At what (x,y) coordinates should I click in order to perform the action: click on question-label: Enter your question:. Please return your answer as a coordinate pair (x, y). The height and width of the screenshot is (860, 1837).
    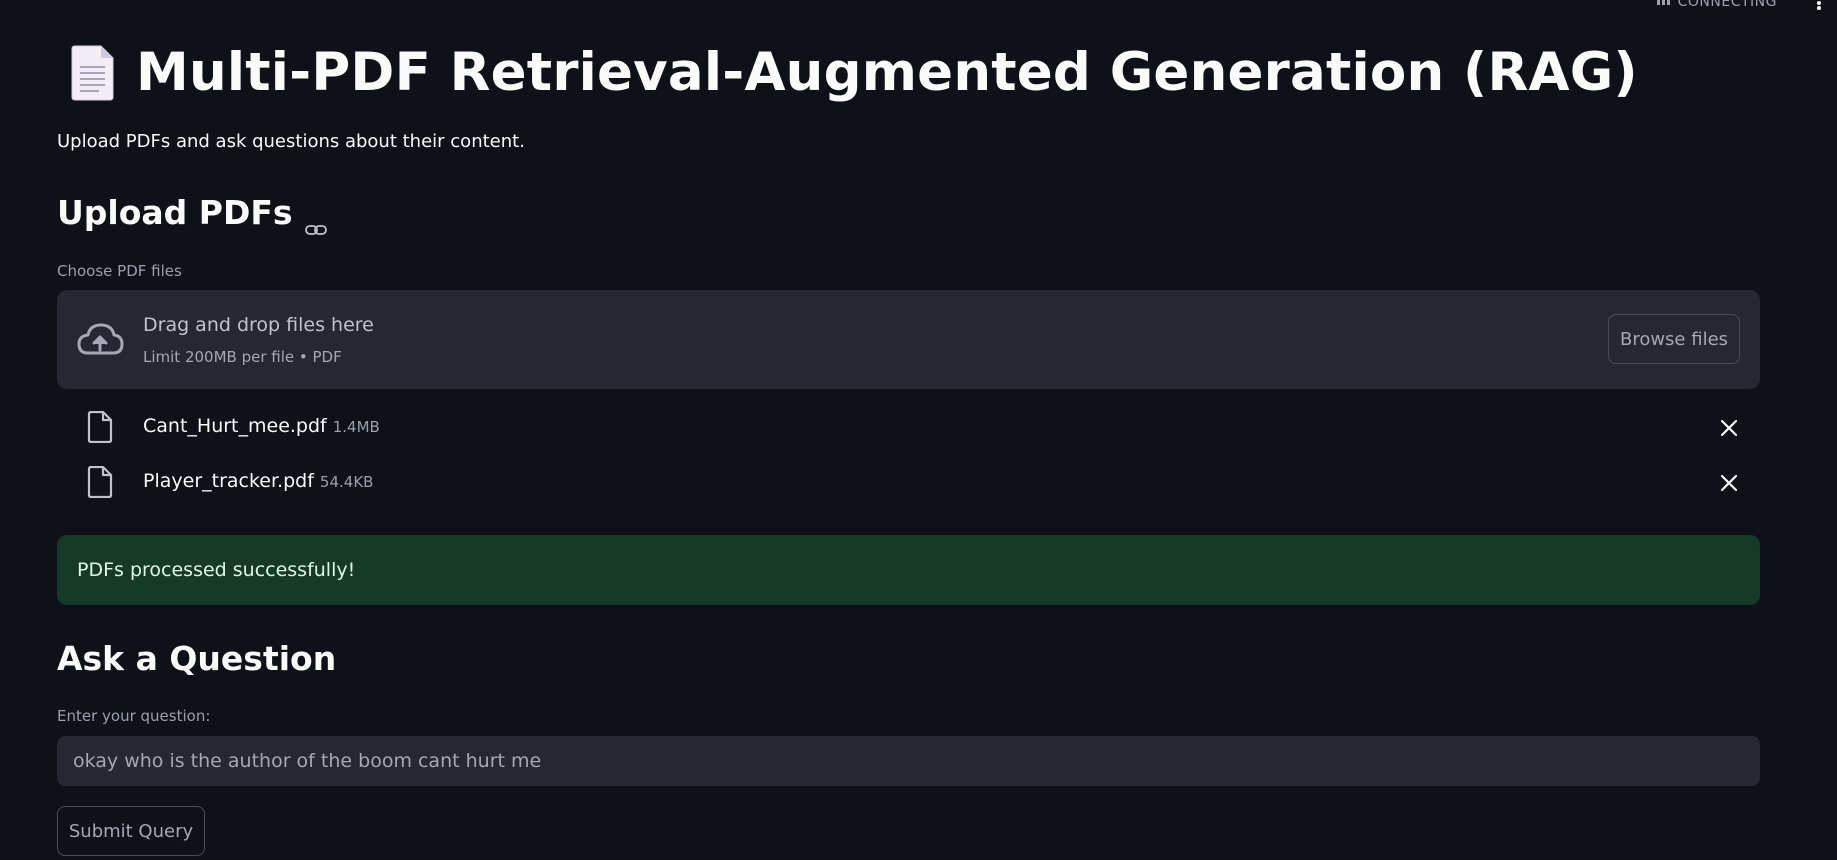
    Looking at the image, I should click on (134, 716).